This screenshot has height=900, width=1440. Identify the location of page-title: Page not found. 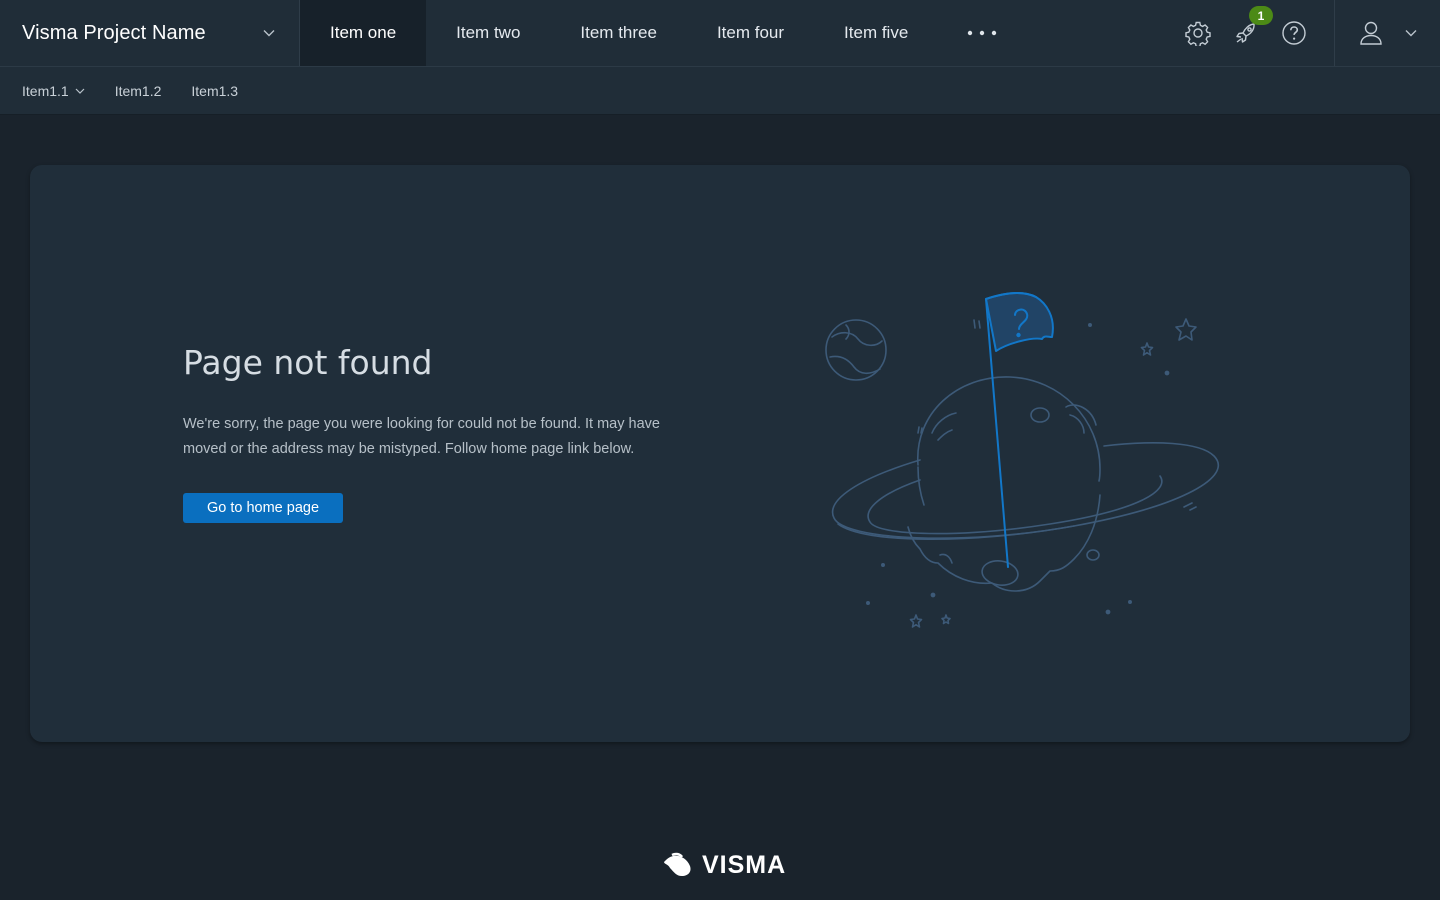
(308, 362).